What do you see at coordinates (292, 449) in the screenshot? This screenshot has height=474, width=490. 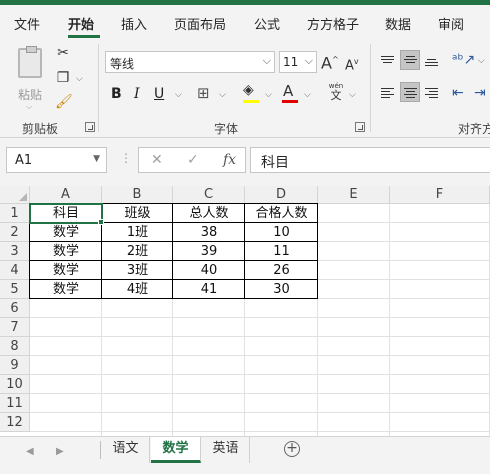 I see `add-sheet-plus-icon: +` at bounding box center [292, 449].